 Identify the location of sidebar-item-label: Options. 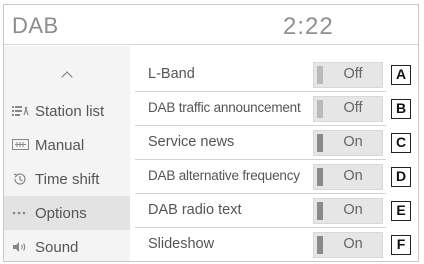
(61, 213).